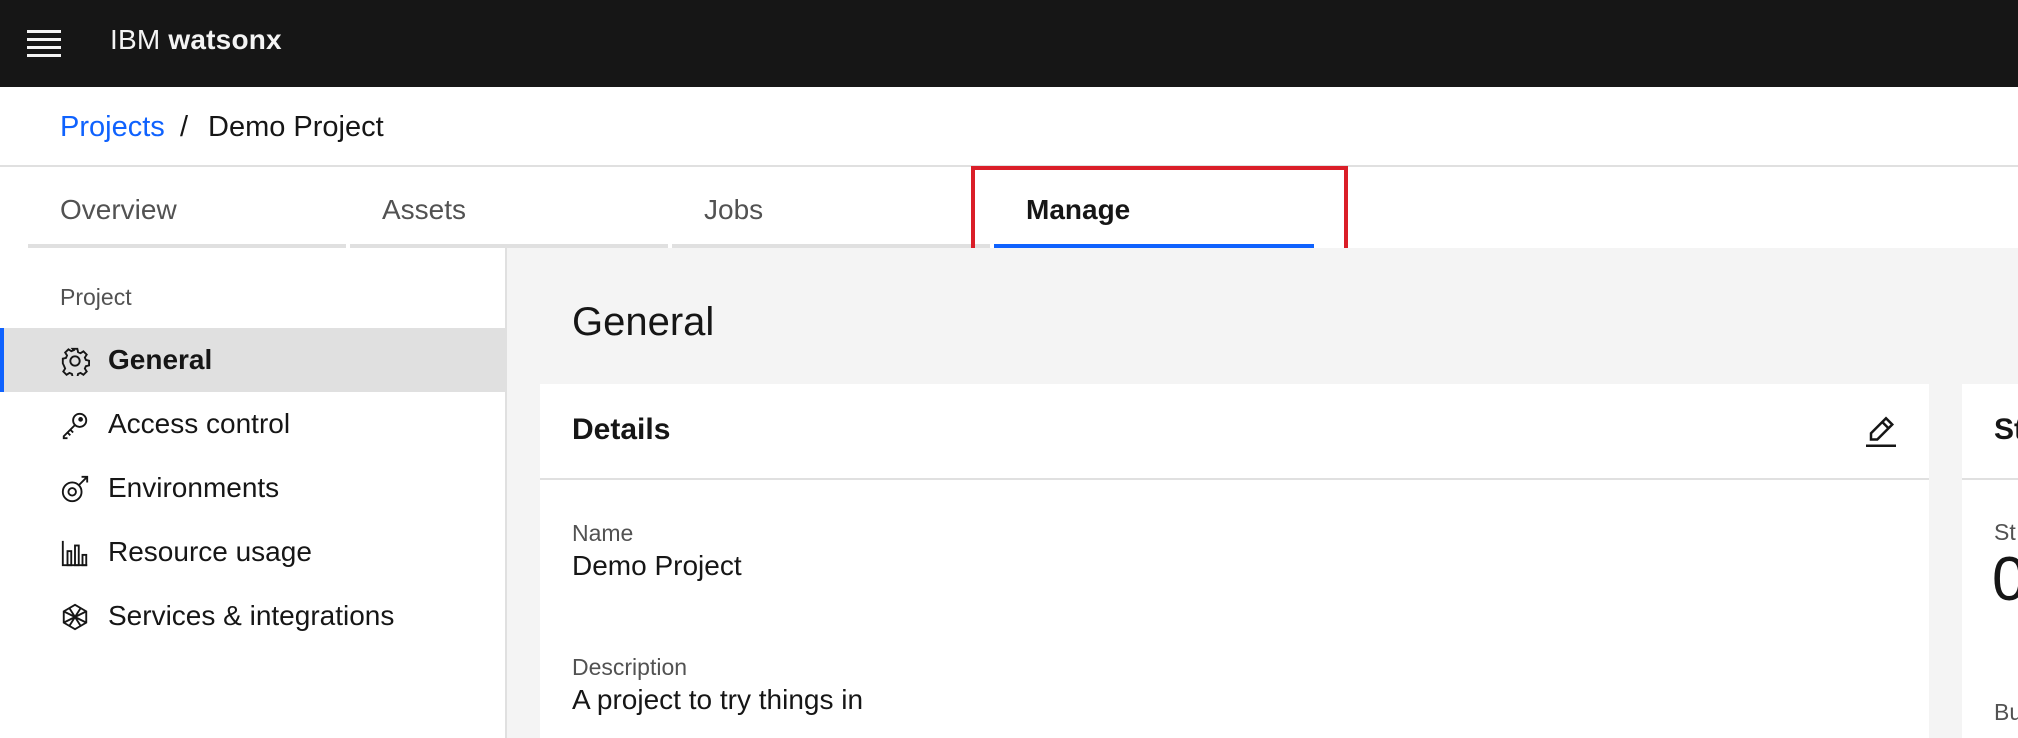 Image resolution: width=2018 pixels, height=738 pixels. I want to click on tab-overview: Overview, so click(187, 208).